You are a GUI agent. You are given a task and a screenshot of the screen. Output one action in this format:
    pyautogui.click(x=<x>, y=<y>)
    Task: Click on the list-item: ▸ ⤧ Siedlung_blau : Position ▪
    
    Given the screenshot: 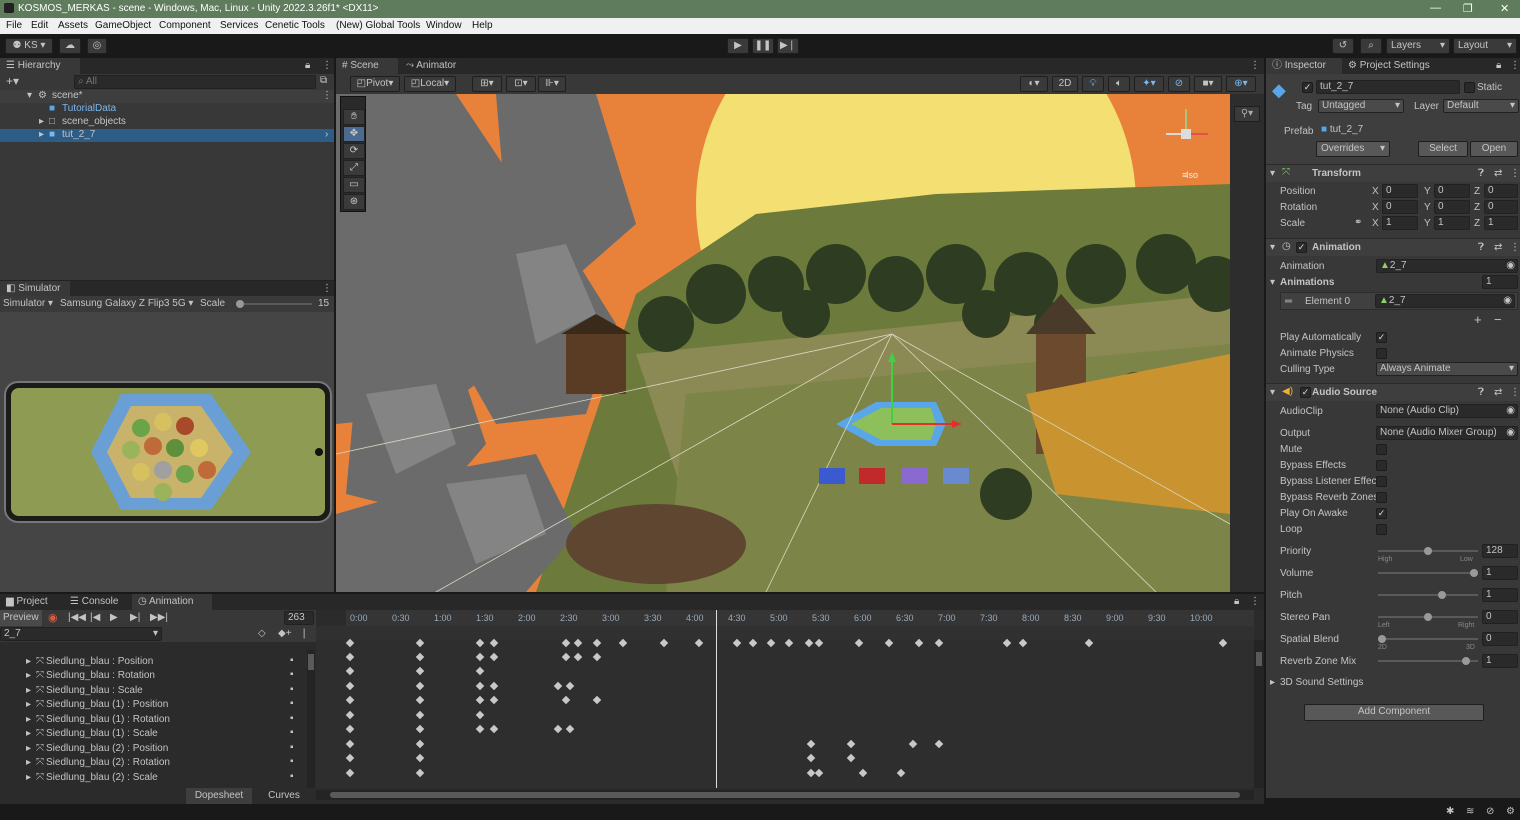 What is the action you would take?
    pyautogui.click(x=150, y=661)
    